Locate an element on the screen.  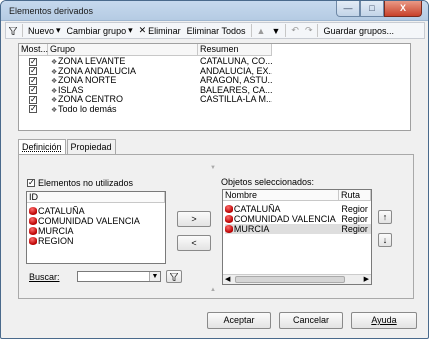
splitter-top-grip: ▼ is located at coordinates (213, 168).